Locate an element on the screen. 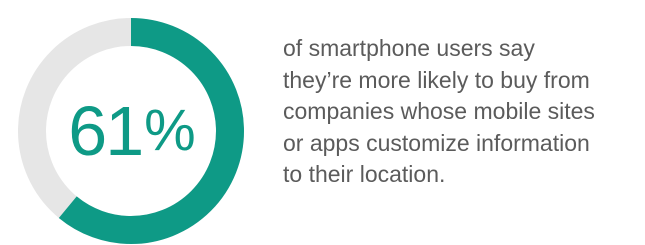 Image resolution: width=645 pixels, height=245 pixels. percent-value: 61 is located at coordinates (106, 131).